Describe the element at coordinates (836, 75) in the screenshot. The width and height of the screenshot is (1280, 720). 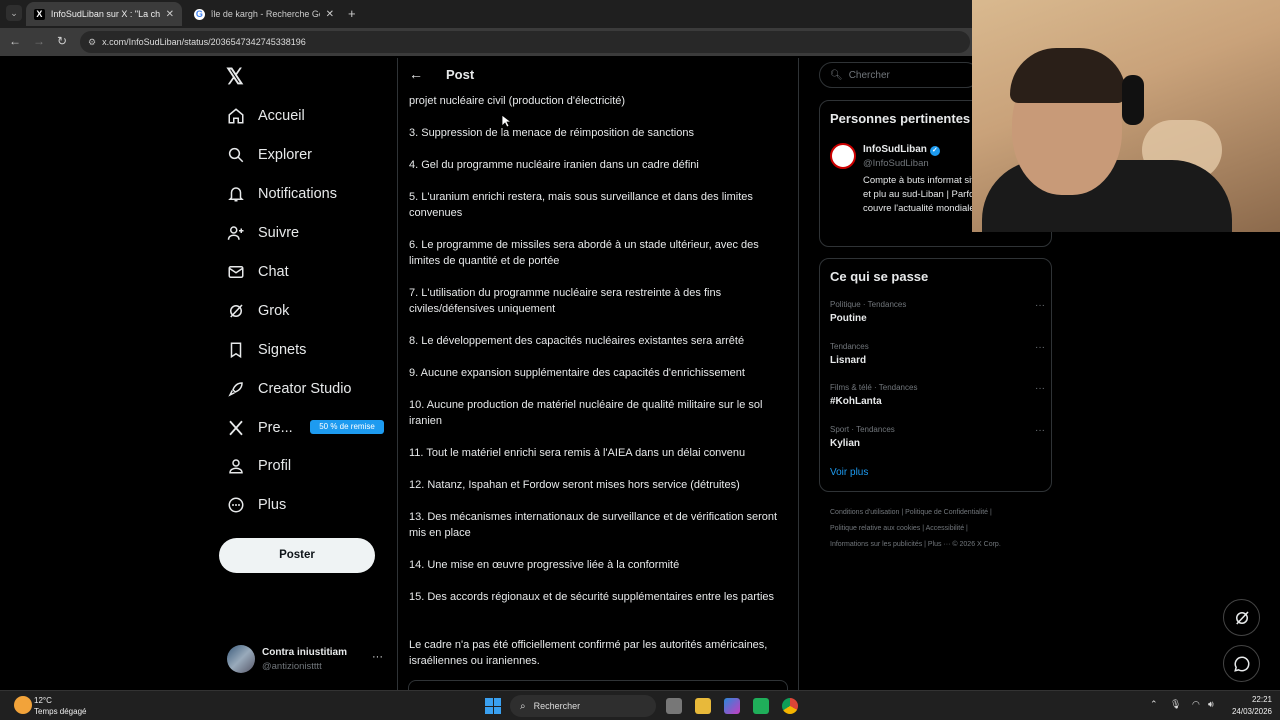
I see `search-icon: 🔍︎` at that location.